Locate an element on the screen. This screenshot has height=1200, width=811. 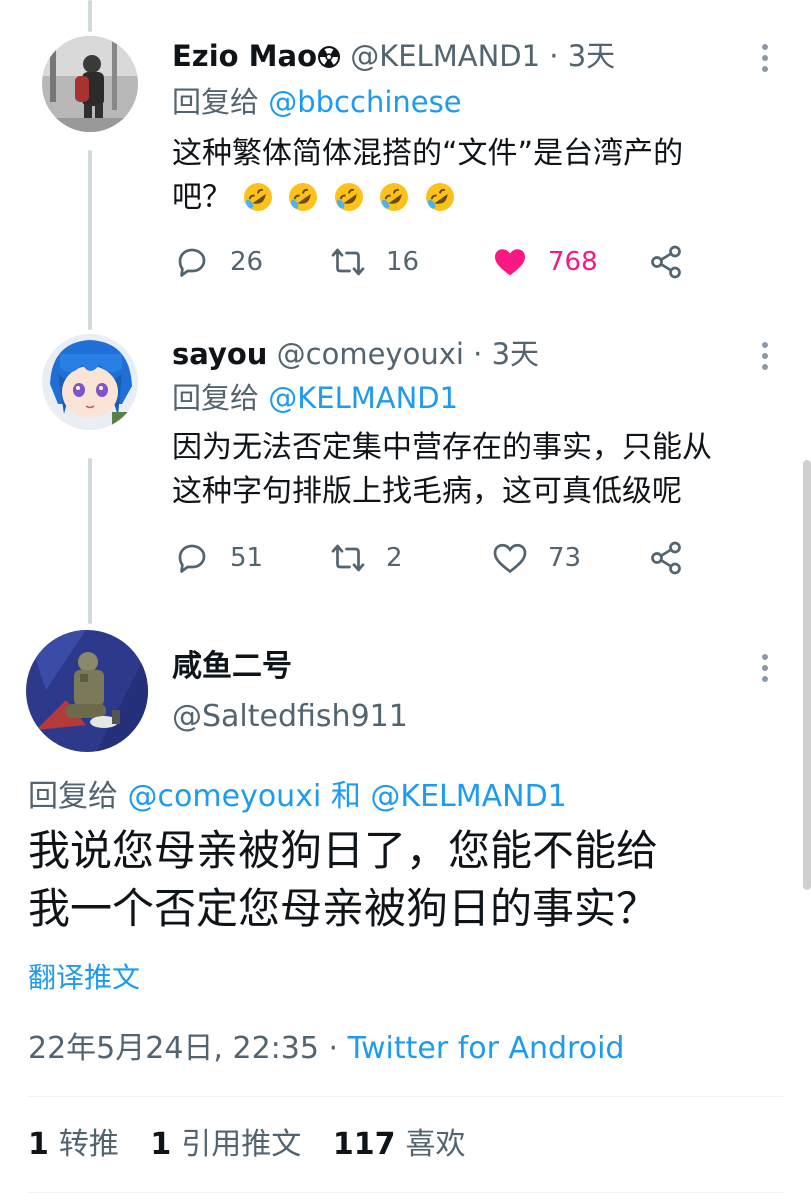
like-count: 768 is located at coordinates (573, 262).